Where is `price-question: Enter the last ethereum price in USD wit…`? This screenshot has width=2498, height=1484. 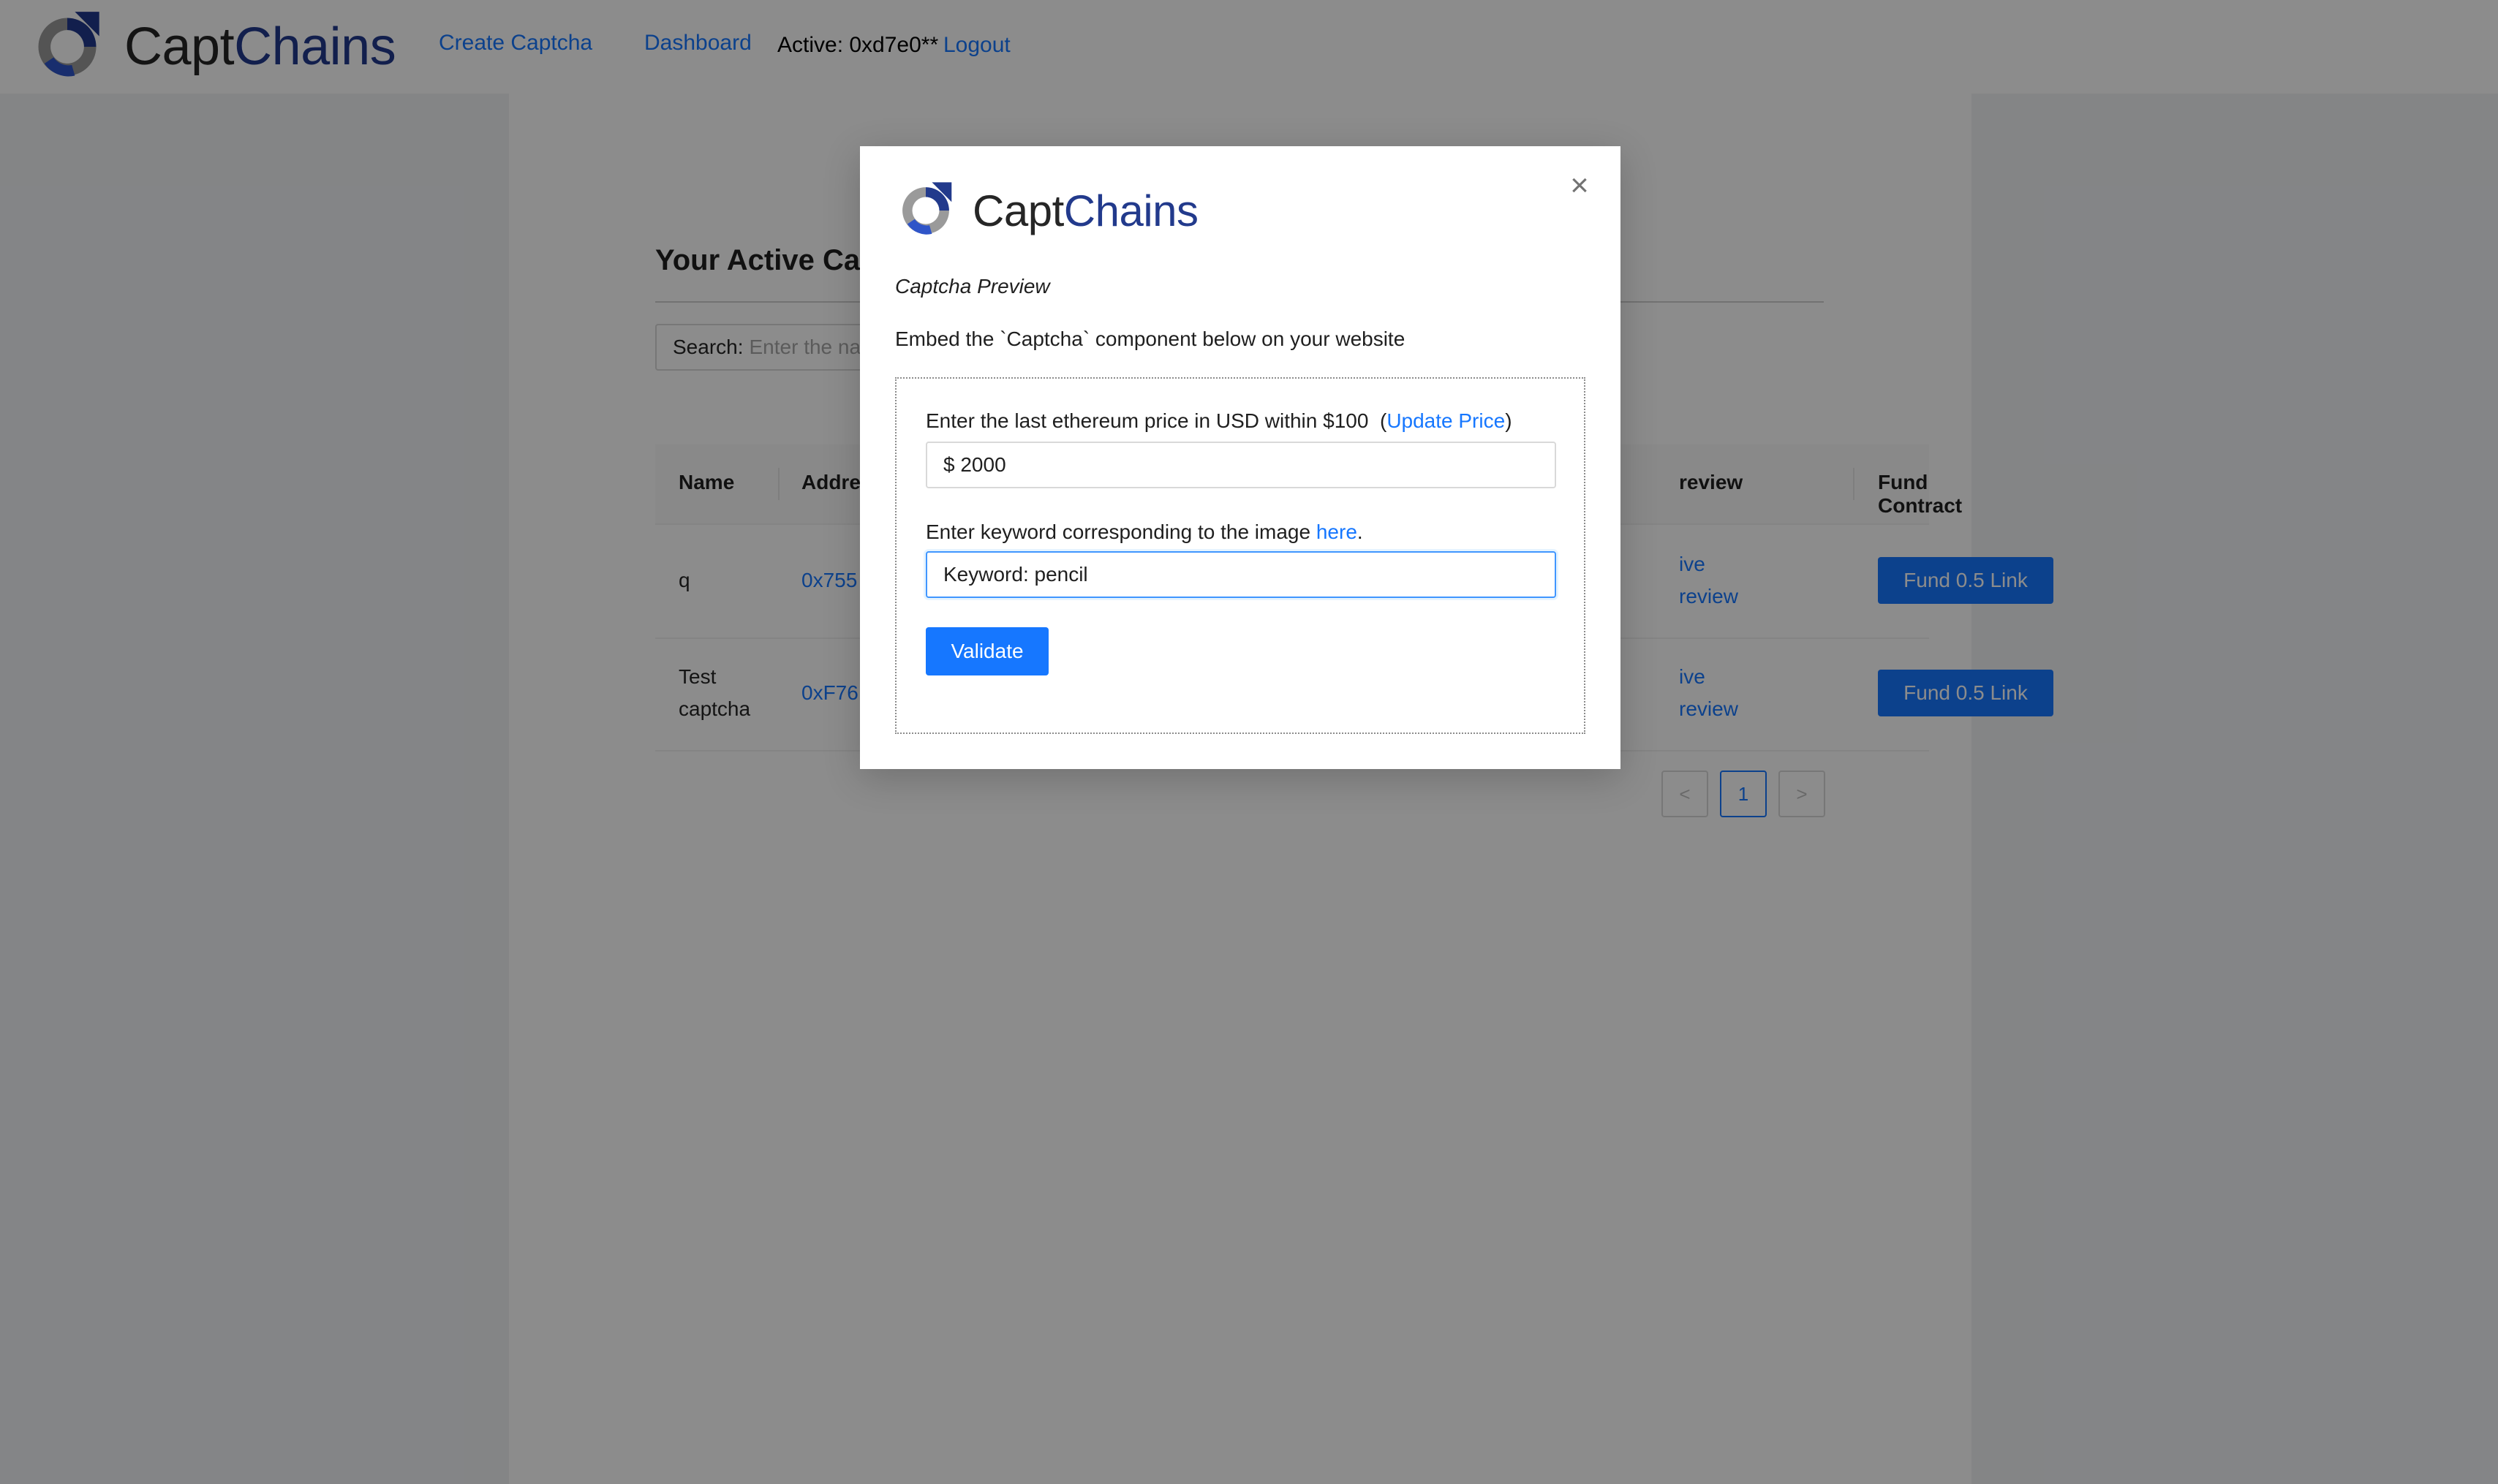
price-question: Enter the last ethereum price in USD wit… is located at coordinates (1219, 421).